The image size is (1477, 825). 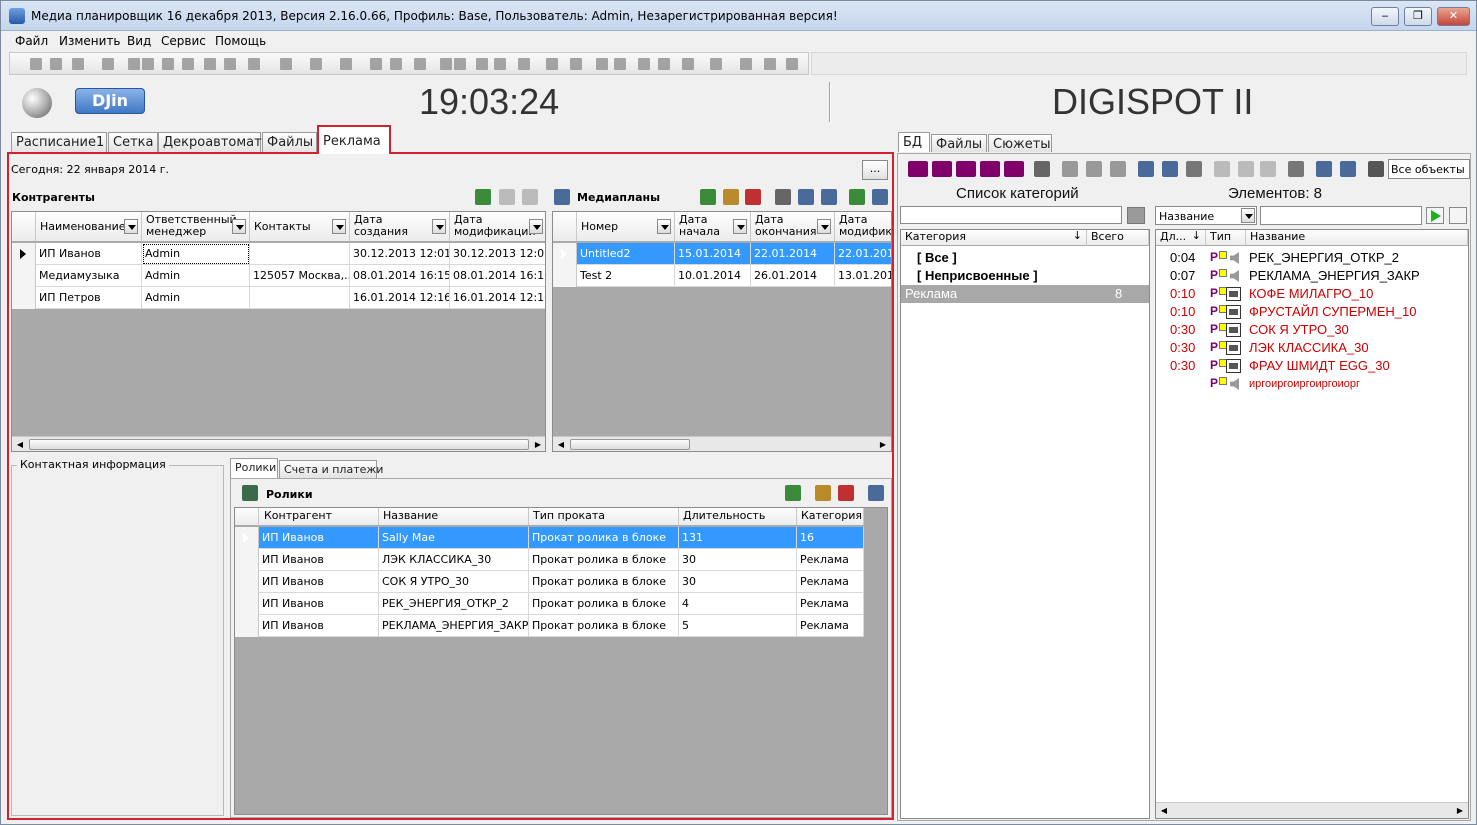 I want to click on toolbar-tool-25-icon, so click(x=602, y=64).